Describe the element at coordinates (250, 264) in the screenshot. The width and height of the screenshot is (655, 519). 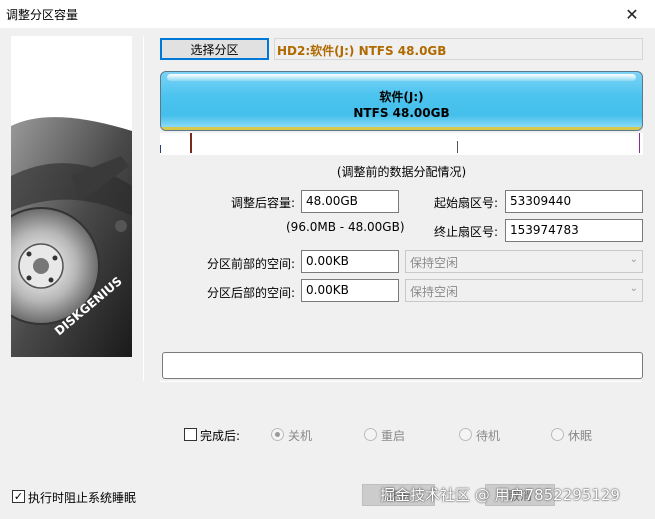
I see `free-before-label: 分区前部的空间:` at that location.